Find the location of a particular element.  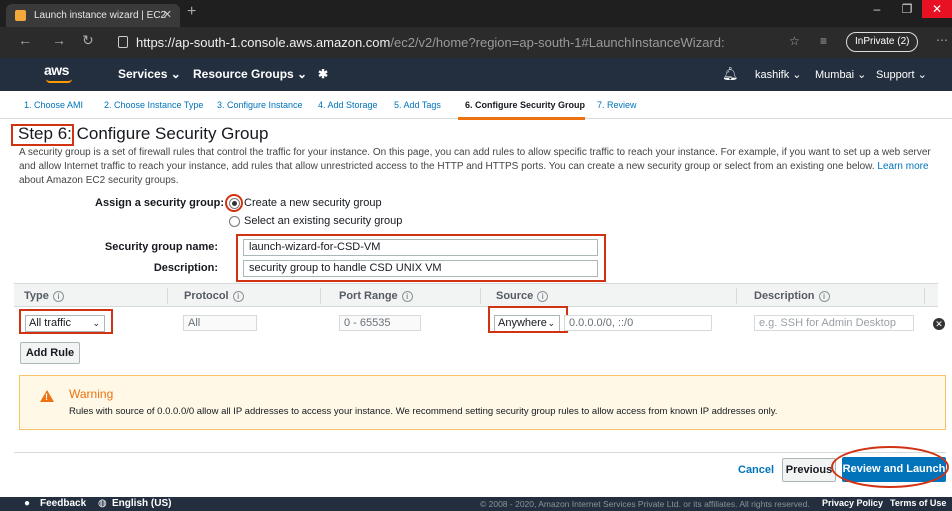

wizard-step-configure-instance: 3. Configure Instance is located at coordinates (260, 105).